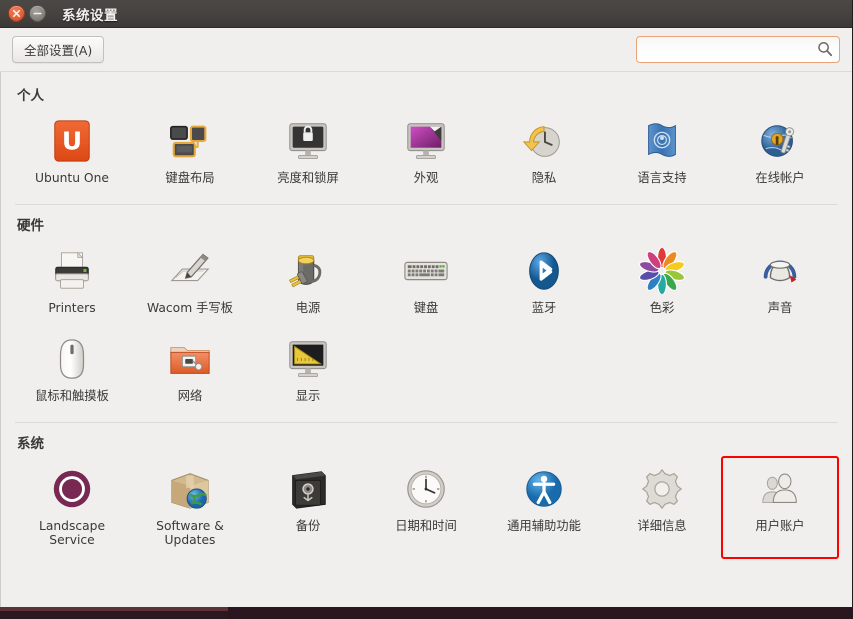 The image size is (853, 619). I want to click on settings-tile-date-time: 日期和时间, so click(426, 507).